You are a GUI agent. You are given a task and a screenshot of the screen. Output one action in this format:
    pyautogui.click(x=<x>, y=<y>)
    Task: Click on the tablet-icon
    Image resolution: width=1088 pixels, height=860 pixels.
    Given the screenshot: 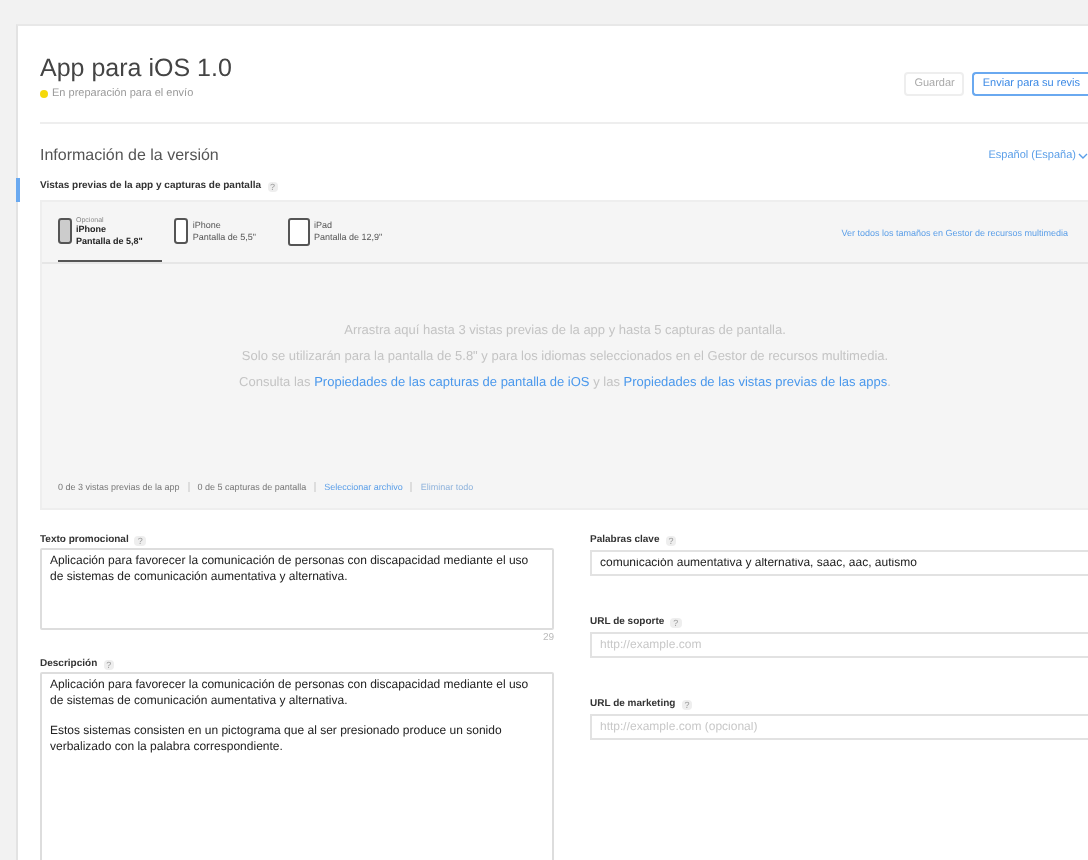 What is the action you would take?
    pyautogui.click(x=299, y=231)
    